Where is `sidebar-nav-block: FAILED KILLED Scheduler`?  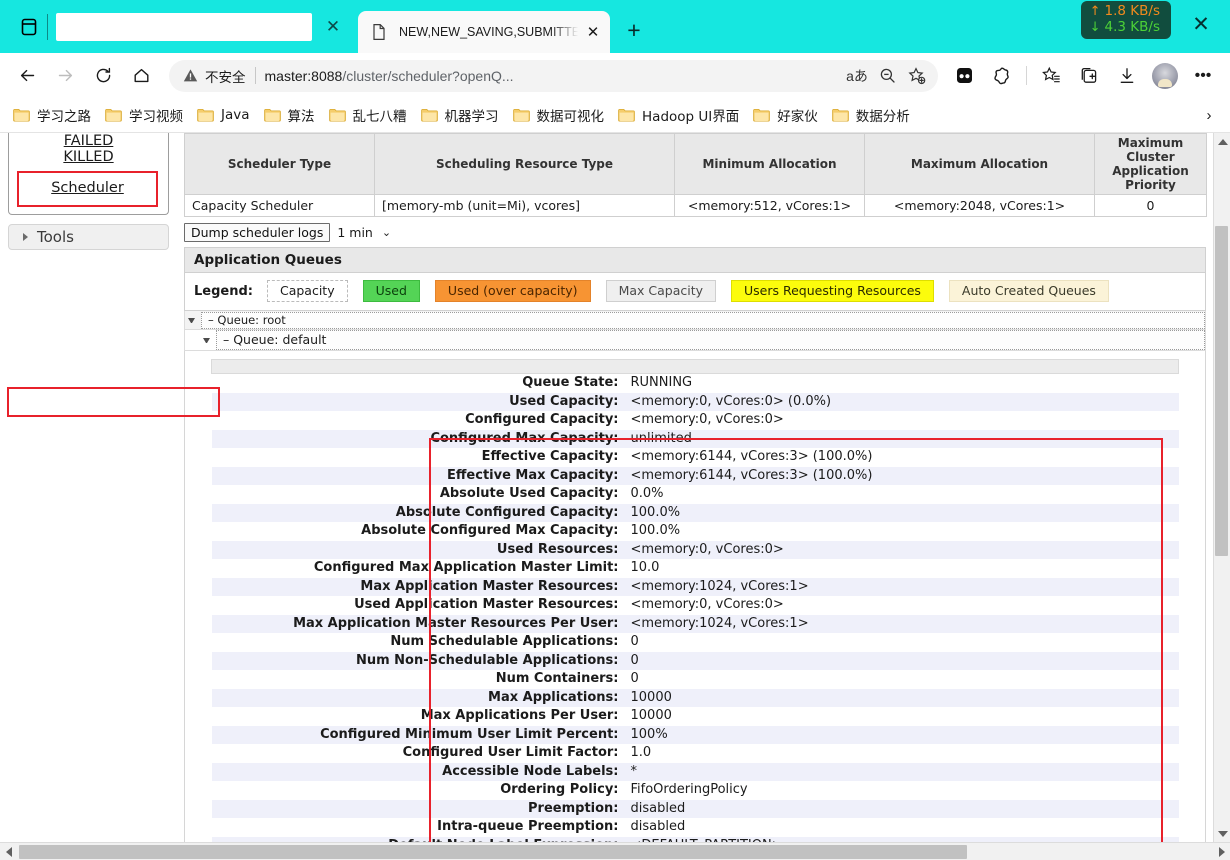 sidebar-nav-block: FAILED KILLED Scheduler is located at coordinates (88, 174).